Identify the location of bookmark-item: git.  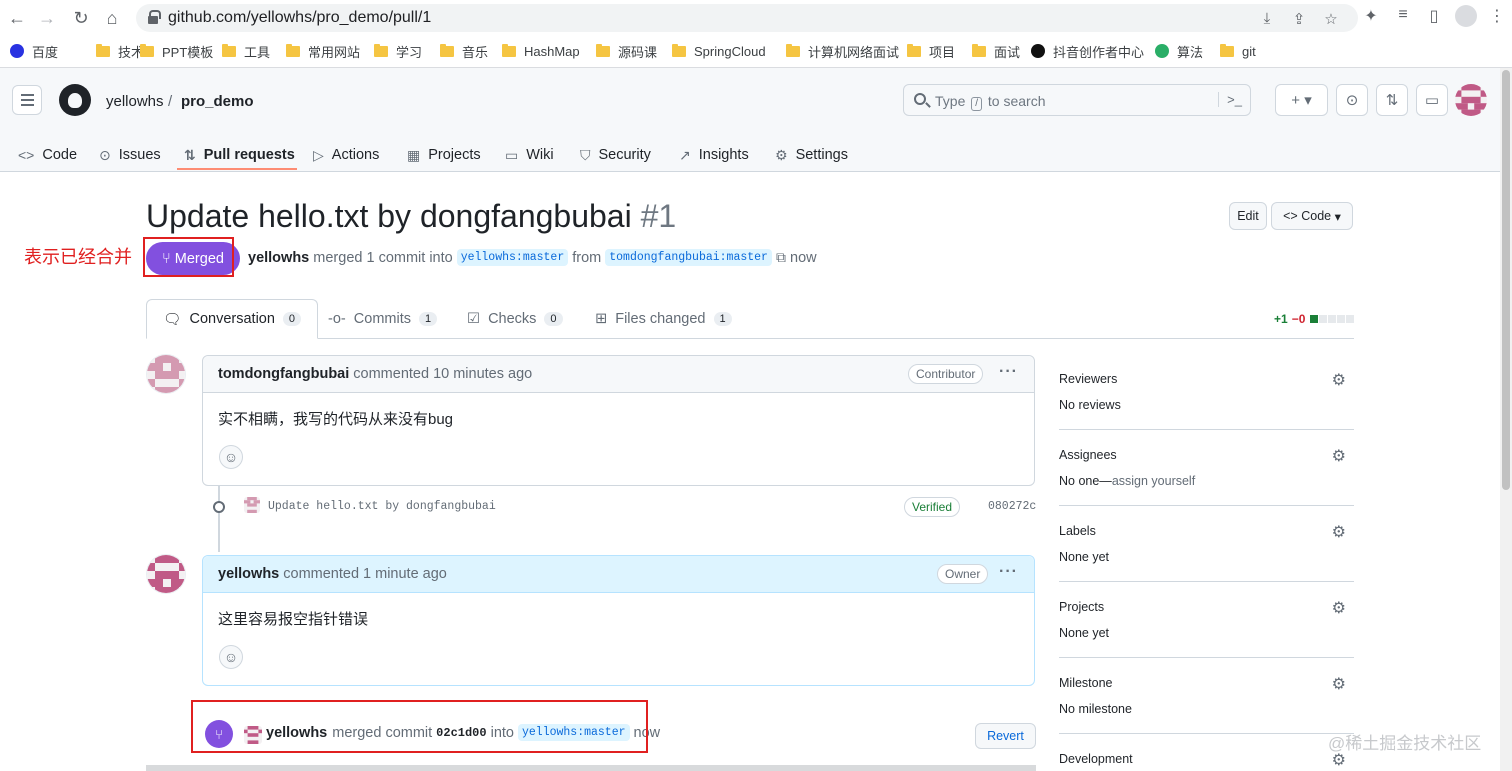
(1238, 51).